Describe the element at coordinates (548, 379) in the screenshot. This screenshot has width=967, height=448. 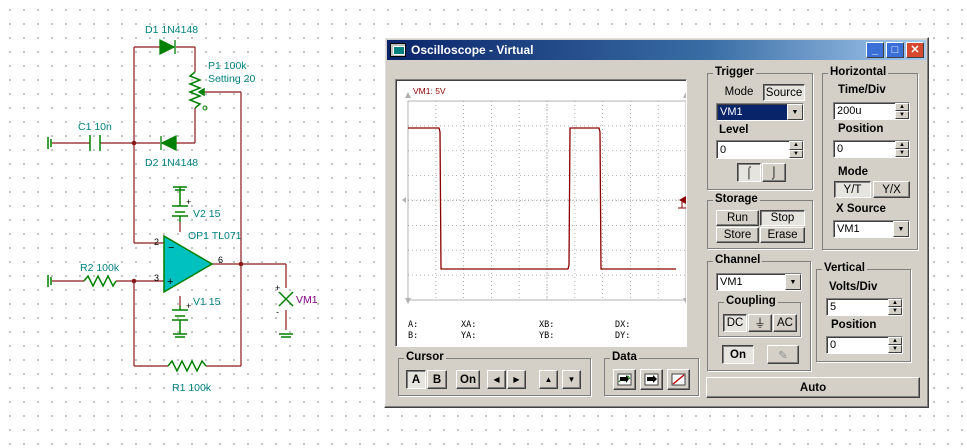
I see `cursor-up-icon: ▲` at that location.